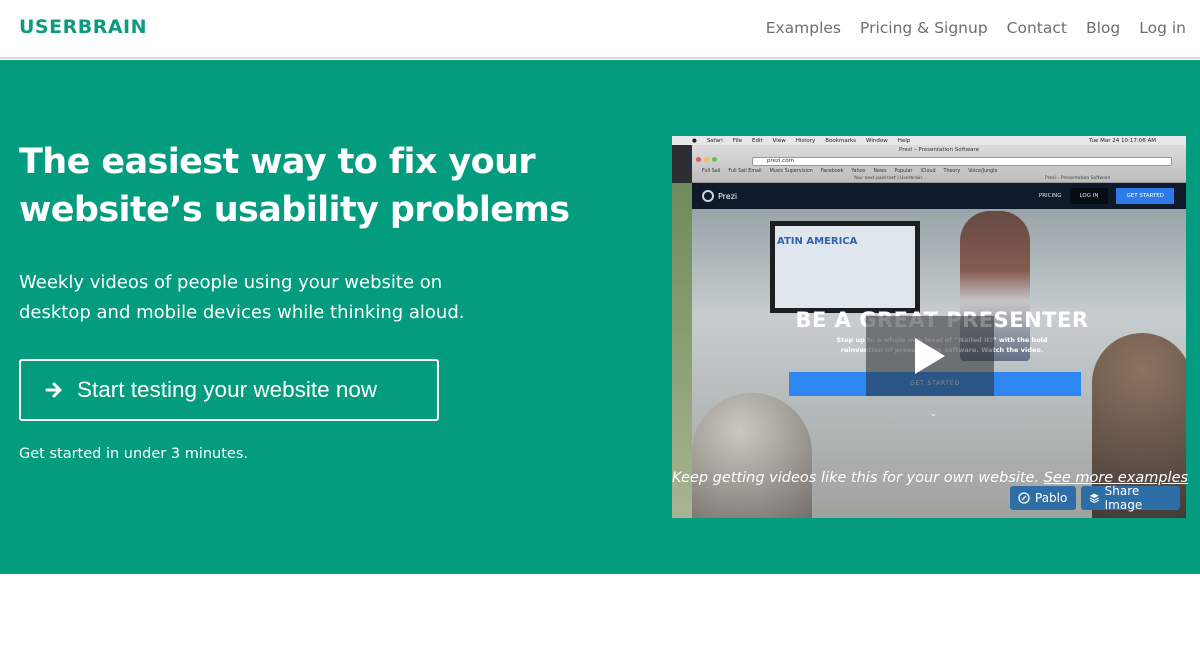  Describe the element at coordinates (1116, 478) in the screenshot. I see `see-more-examples-link: See more examples` at that location.